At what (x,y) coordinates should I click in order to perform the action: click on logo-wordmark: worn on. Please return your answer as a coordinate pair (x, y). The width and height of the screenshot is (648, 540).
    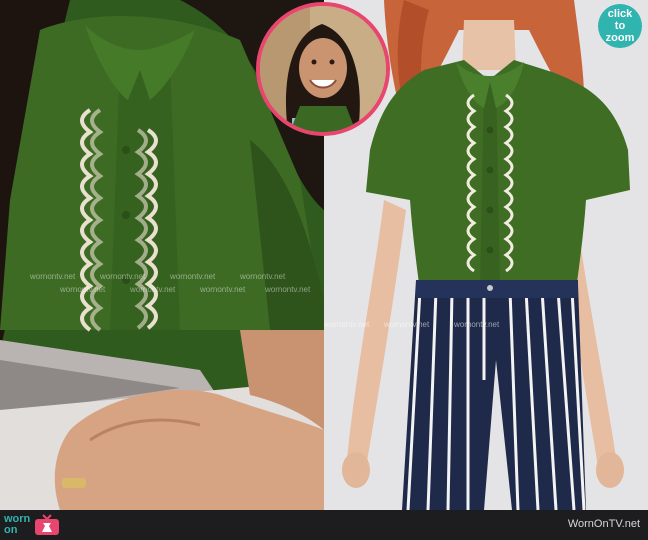
    Looking at the image, I should click on (17, 525).